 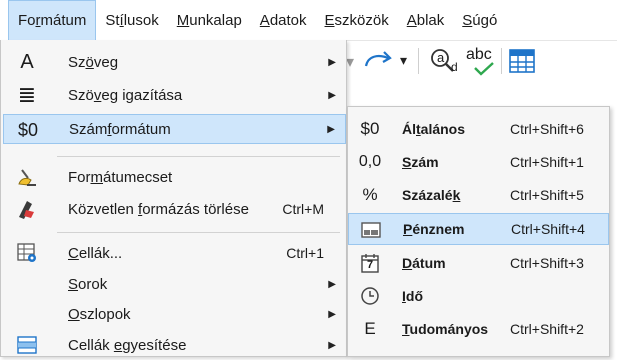 I want to click on align-icon: ≣, so click(x=27, y=94).